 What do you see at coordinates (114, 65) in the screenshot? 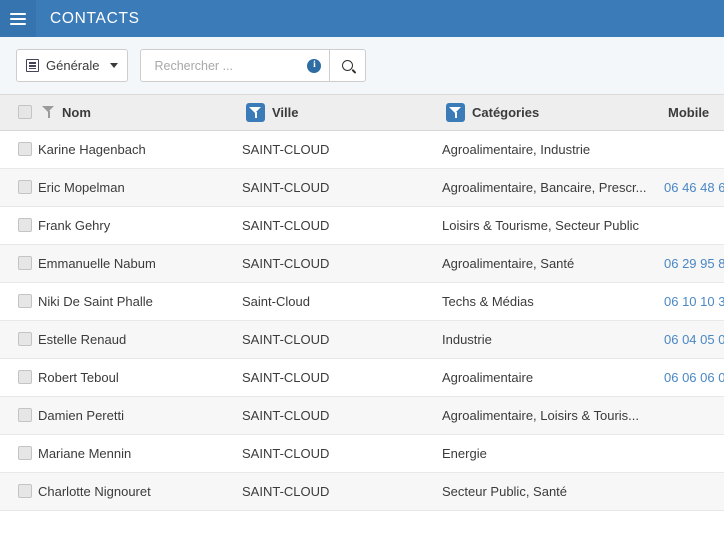
I see `chevron-down-icon` at bounding box center [114, 65].